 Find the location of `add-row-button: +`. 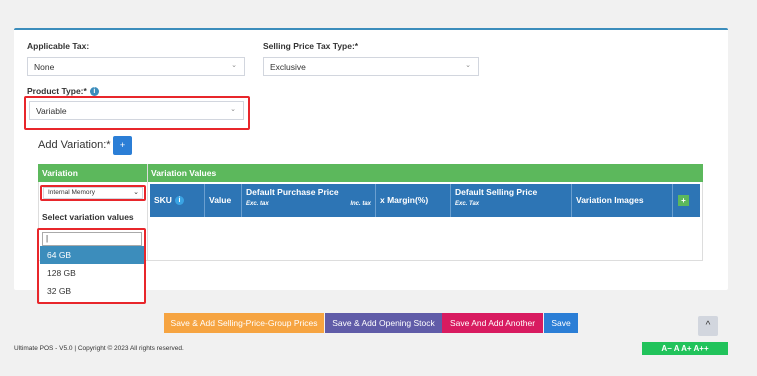

add-row-button: + is located at coordinates (683, 200).